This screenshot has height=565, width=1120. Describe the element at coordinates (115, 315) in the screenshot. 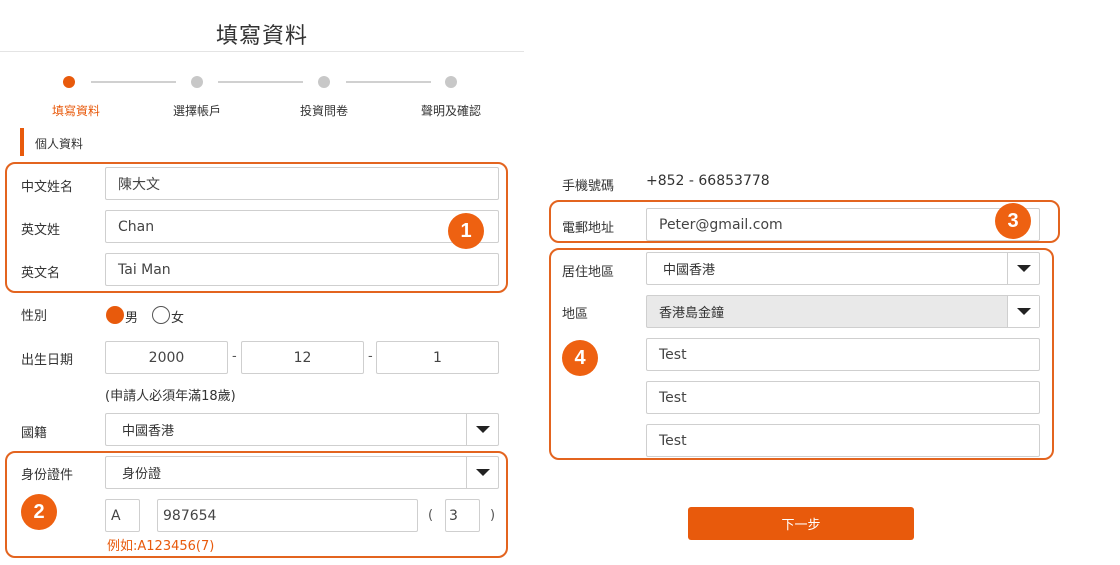

I see `gender-male-radio` at that location.